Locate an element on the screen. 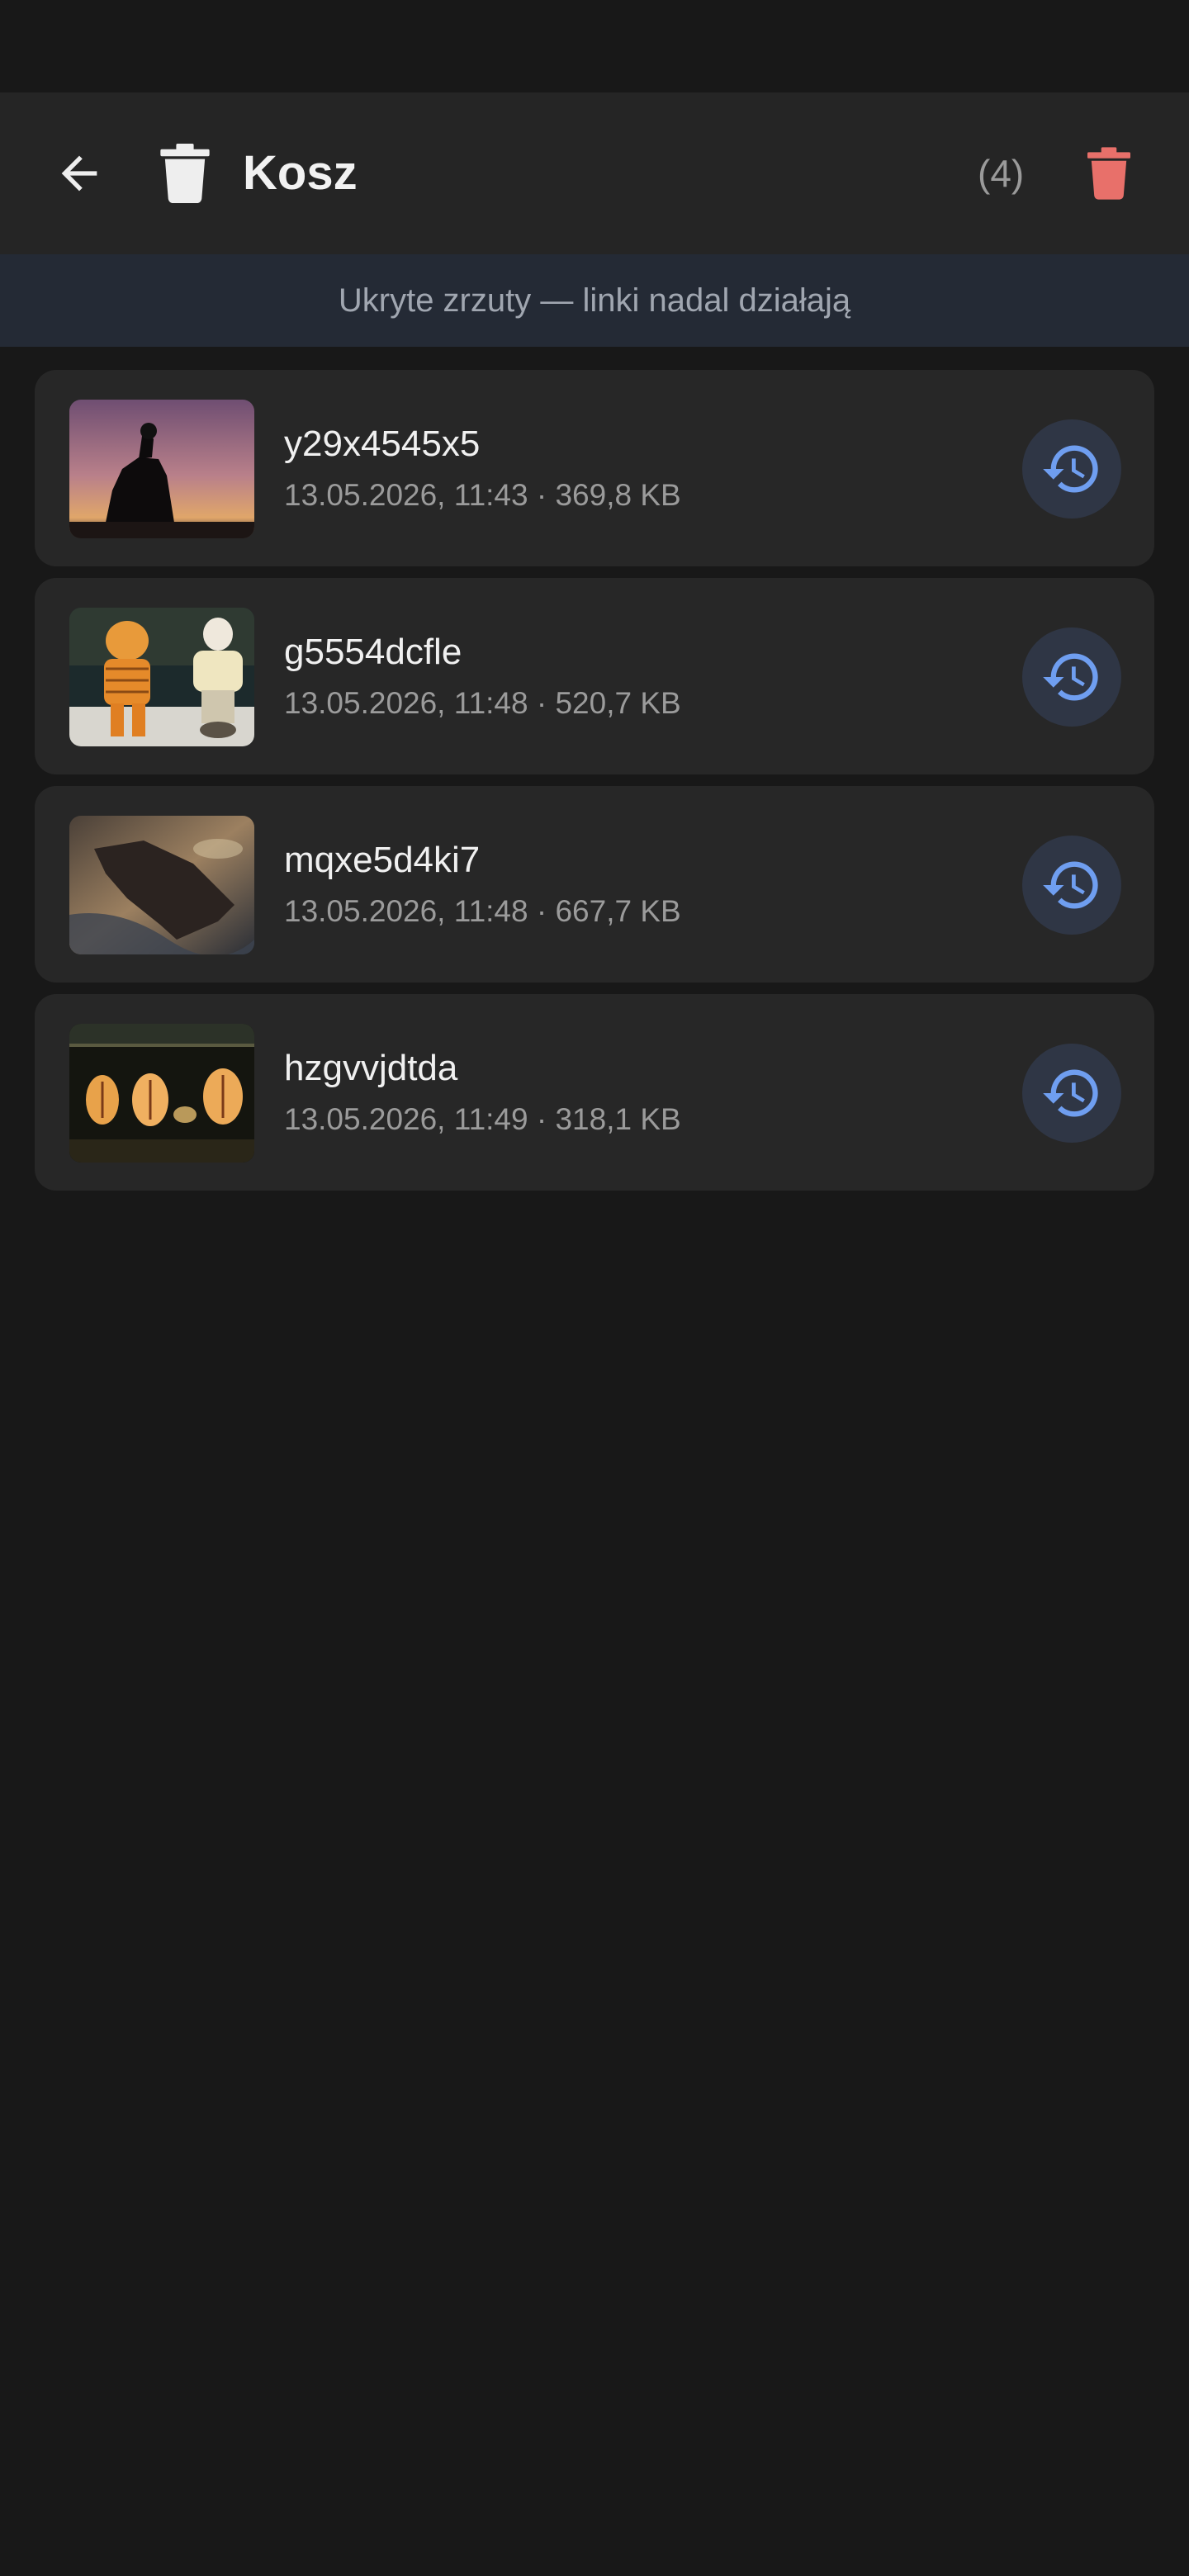 This screenshot has width=1189, height=2576. file-meta: 13.05.2026, 11:48 · 520,7 KB is located at coordinates (482, 703).